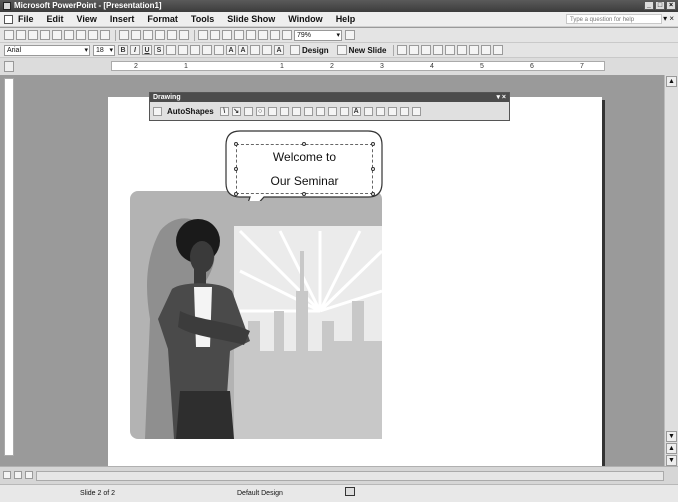 The height and width of the screenshot is (502, 678). I want to click on normal-view-icon, so click(7, 475).